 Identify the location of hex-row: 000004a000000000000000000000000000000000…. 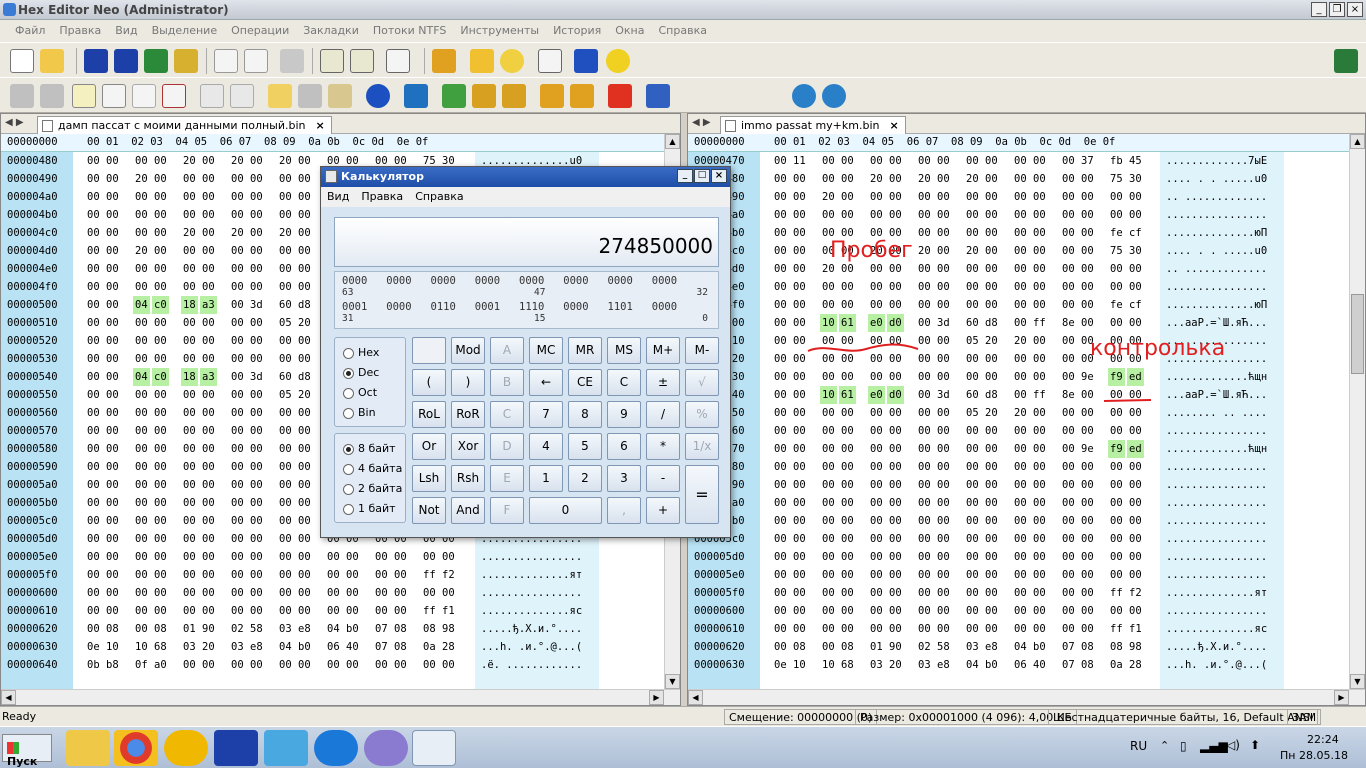
(1018, 215).